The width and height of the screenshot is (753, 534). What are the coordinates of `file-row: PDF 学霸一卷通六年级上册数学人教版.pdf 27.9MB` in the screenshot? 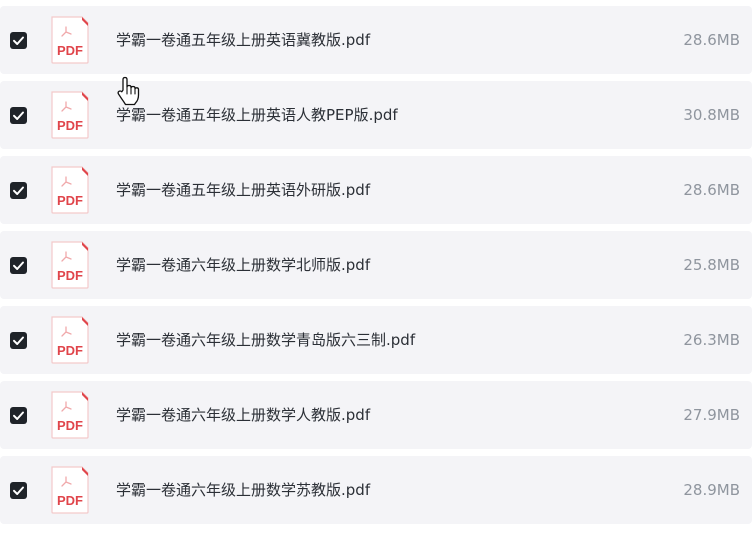 It's located at (376, 415).